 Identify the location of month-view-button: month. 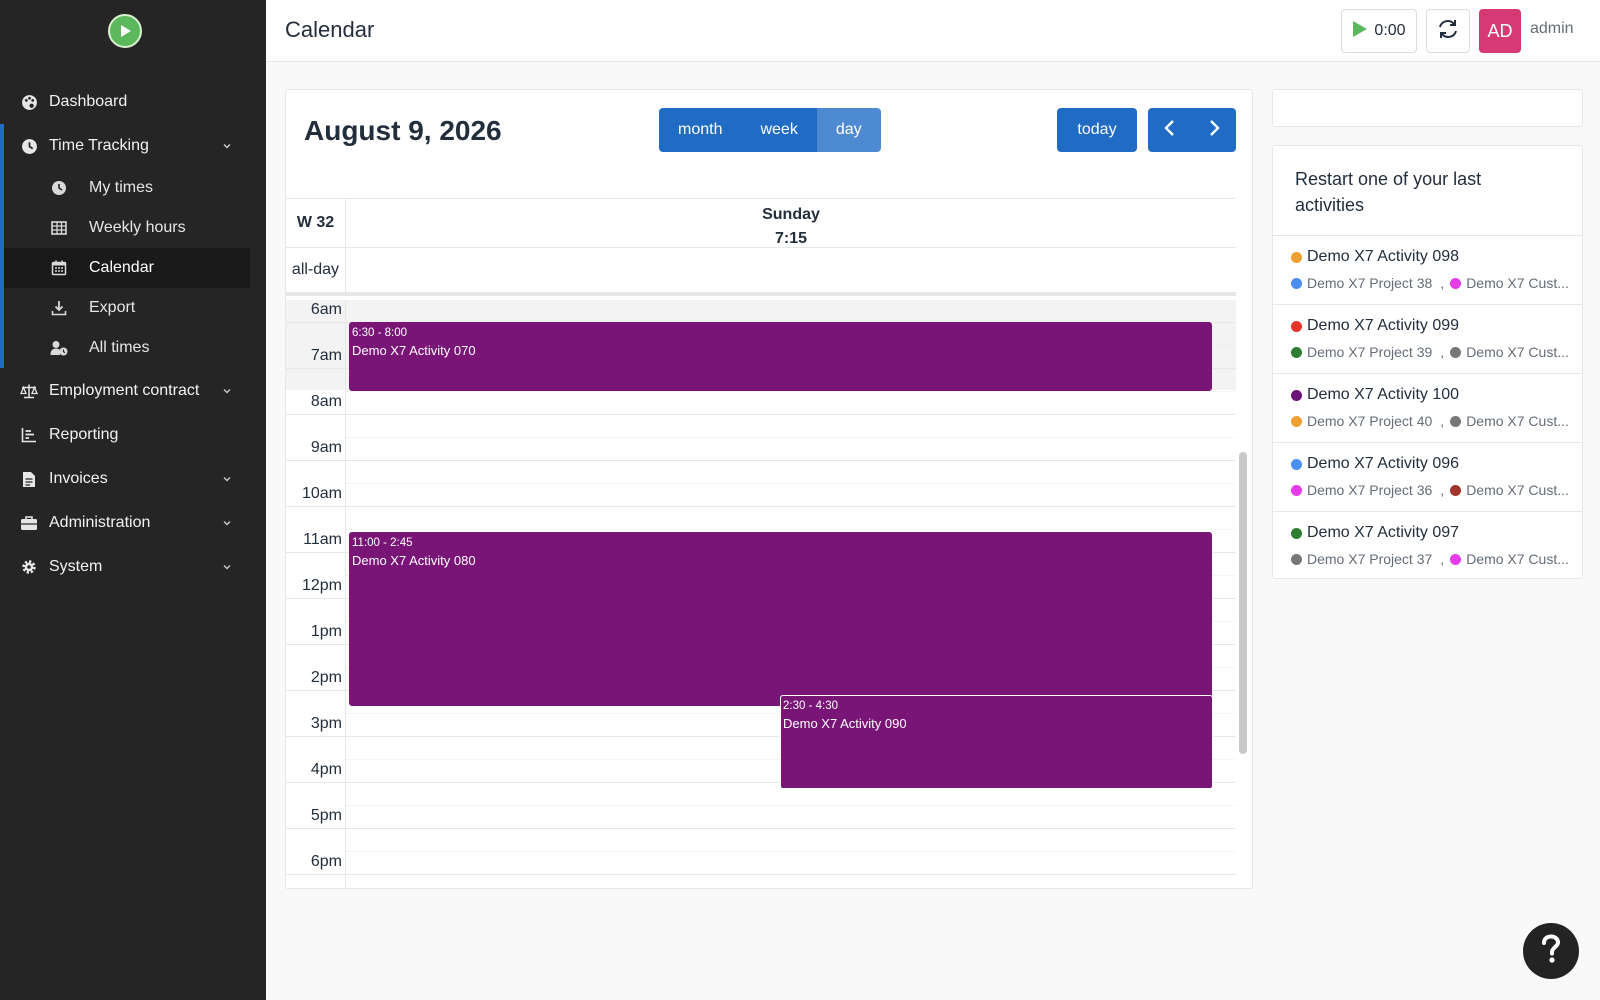
(700, 130).